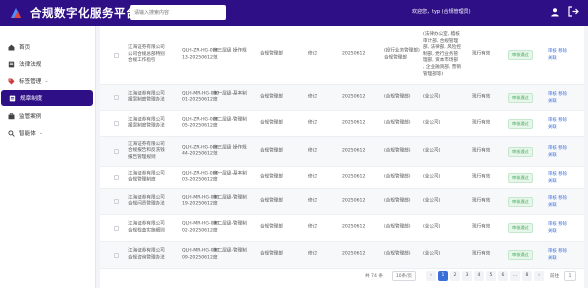 The width and height of the screenshot is (588, 288). I want to click on sidebar-item-label: 智能体, so click(27, 134).